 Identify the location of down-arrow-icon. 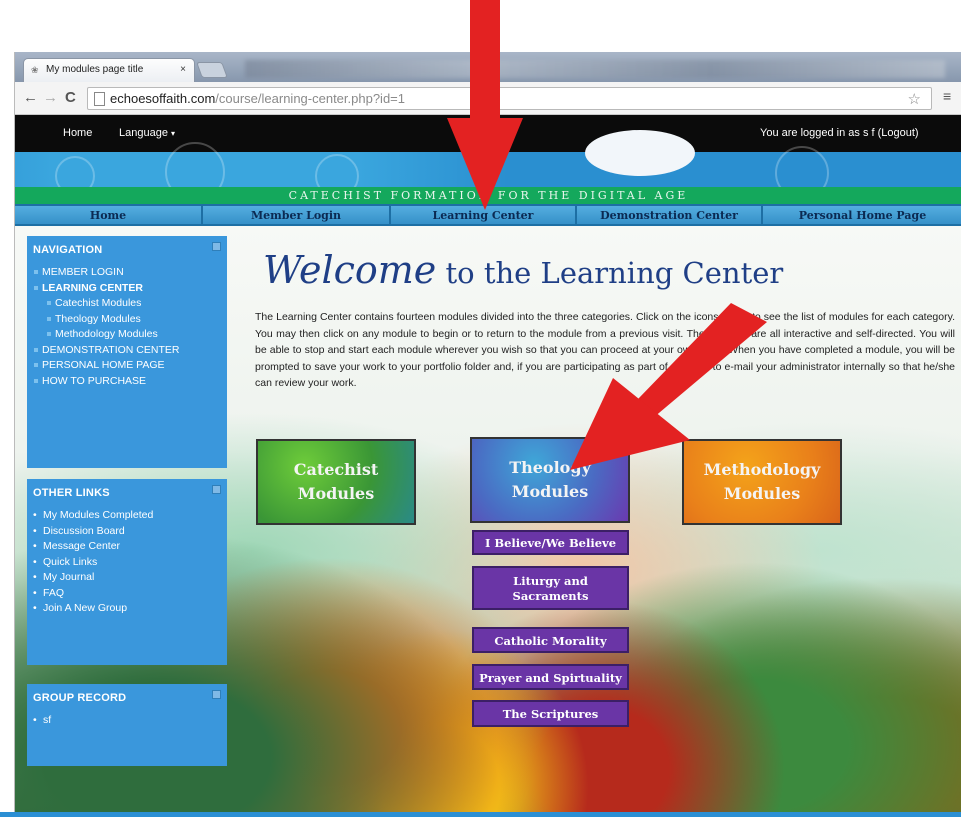
(485, 105).